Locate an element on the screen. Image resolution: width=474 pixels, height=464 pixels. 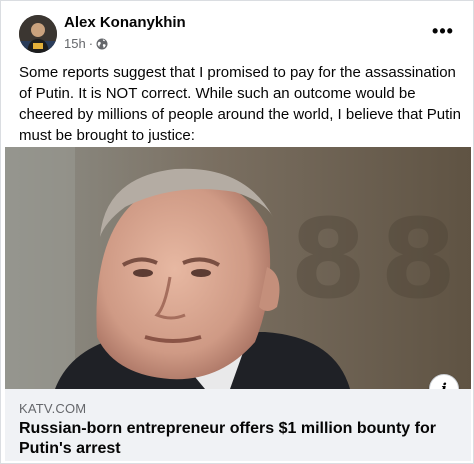
link-domain: KATV.COM is located at coordinates (53, 408).